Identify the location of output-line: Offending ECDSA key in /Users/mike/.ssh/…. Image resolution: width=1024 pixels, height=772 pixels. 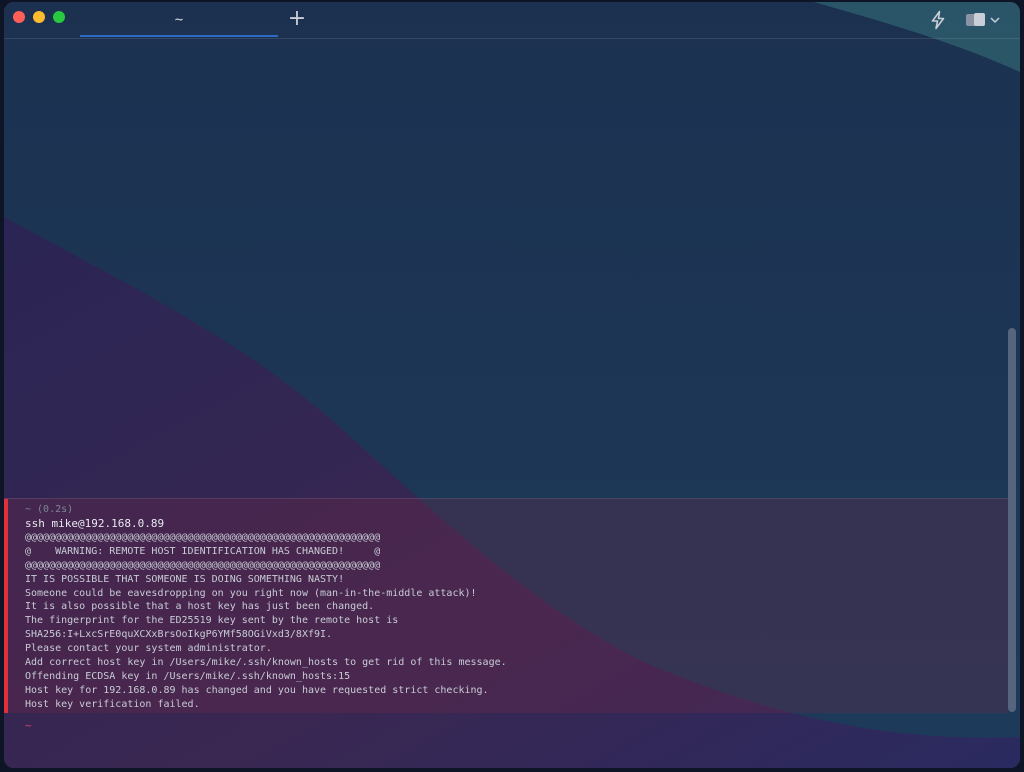
(188, 676).